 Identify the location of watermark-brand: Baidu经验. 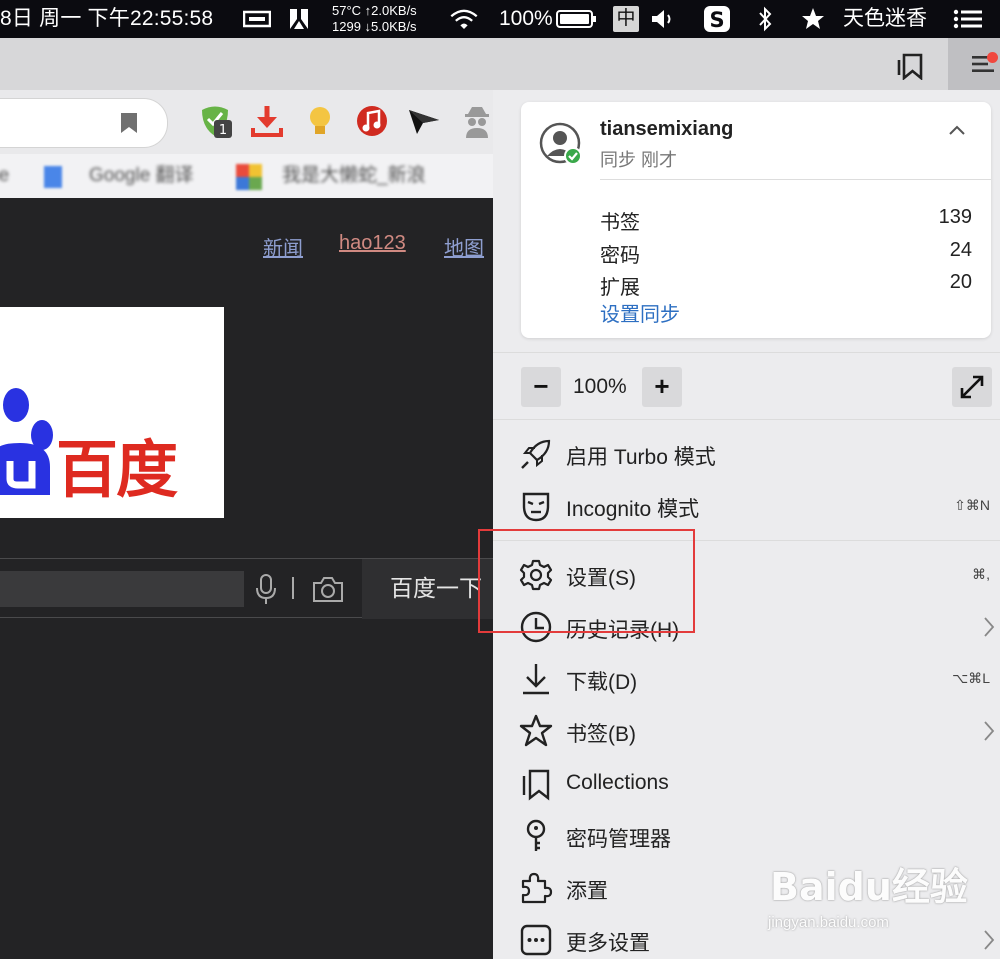
(869, 887).